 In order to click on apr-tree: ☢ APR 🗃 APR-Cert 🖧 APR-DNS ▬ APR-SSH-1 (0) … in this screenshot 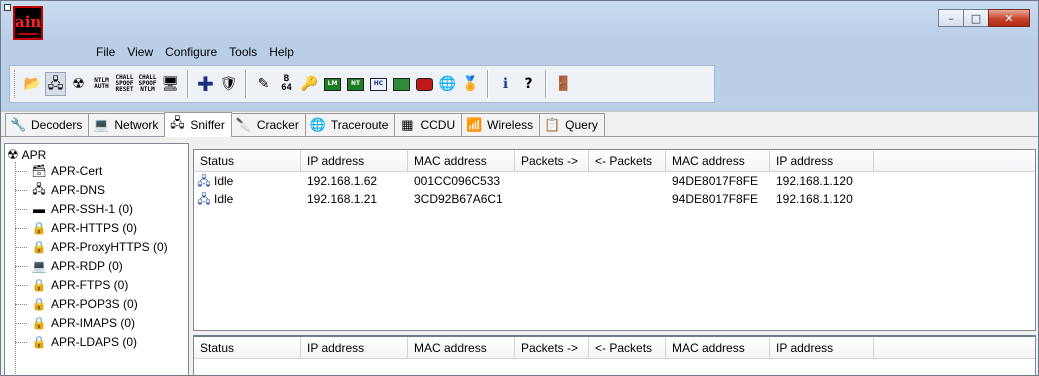, I will do `click(96, 259)`.